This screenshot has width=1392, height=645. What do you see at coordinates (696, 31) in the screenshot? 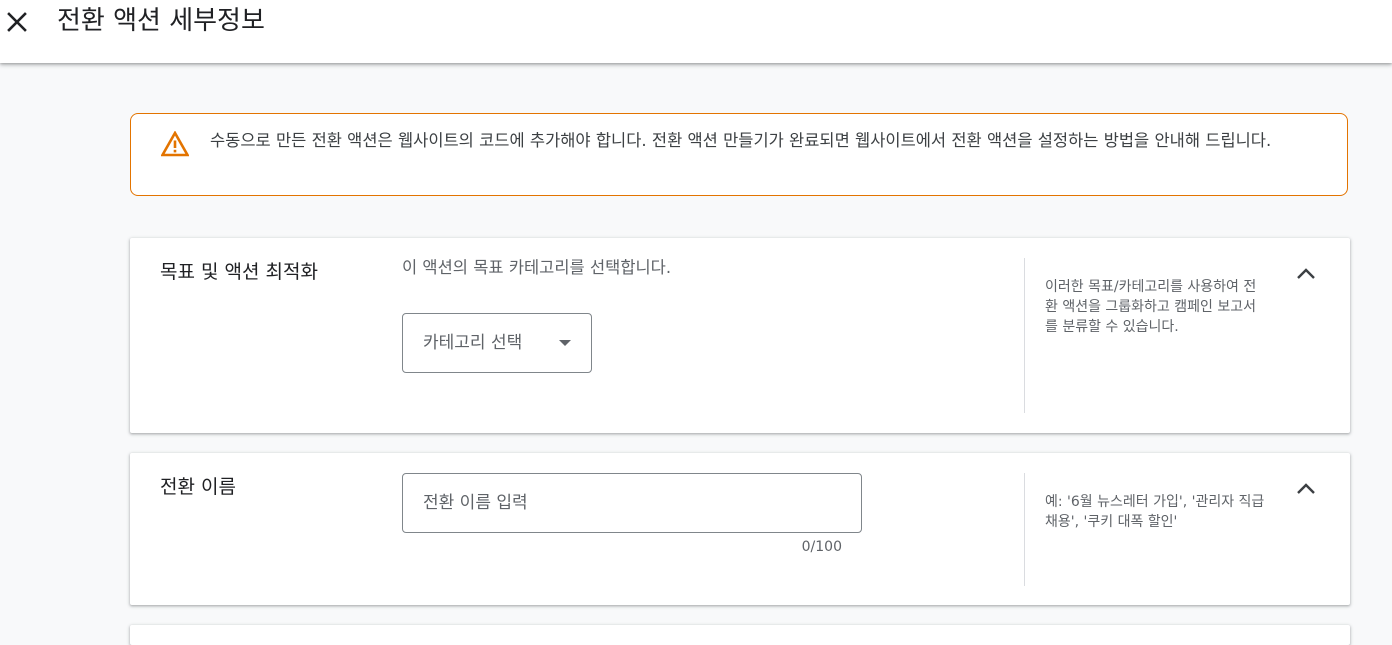
I see `top-app-bar: 전환 액션 세부정보` at bounding box center [696, 31].